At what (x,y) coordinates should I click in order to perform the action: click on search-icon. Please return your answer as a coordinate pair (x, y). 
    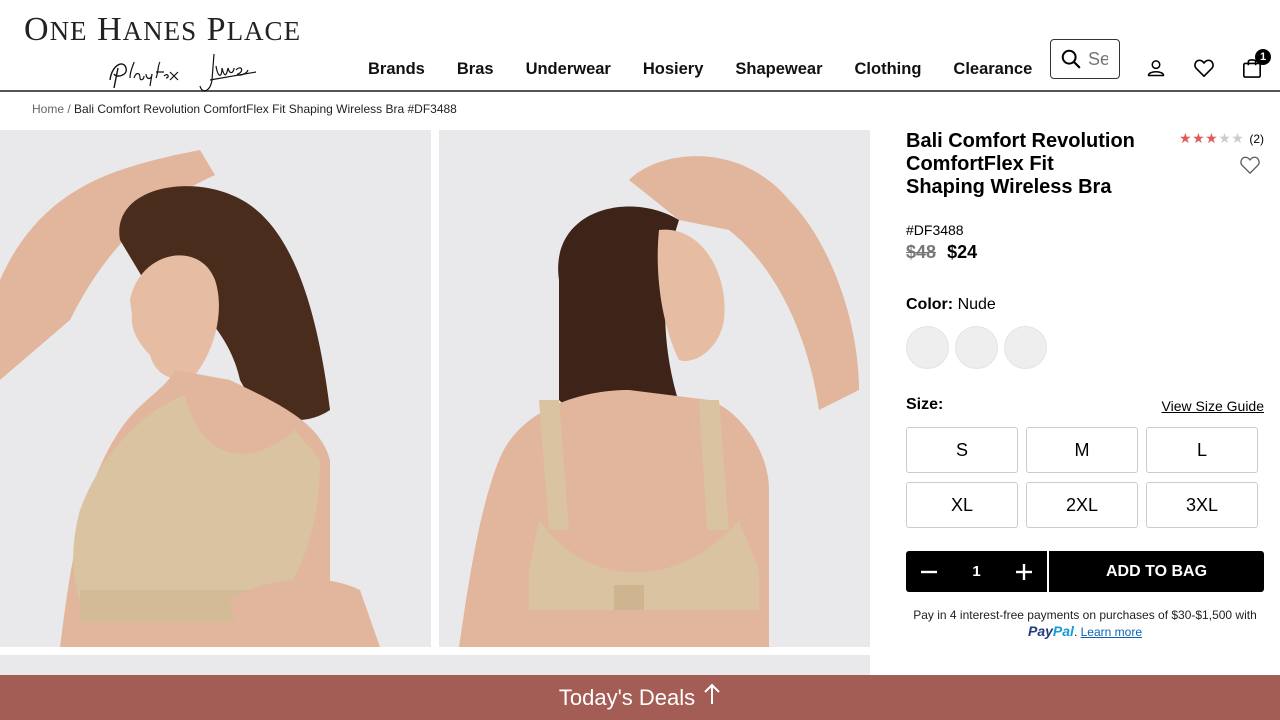
    Looking at the image, I should click on (1071, 59).